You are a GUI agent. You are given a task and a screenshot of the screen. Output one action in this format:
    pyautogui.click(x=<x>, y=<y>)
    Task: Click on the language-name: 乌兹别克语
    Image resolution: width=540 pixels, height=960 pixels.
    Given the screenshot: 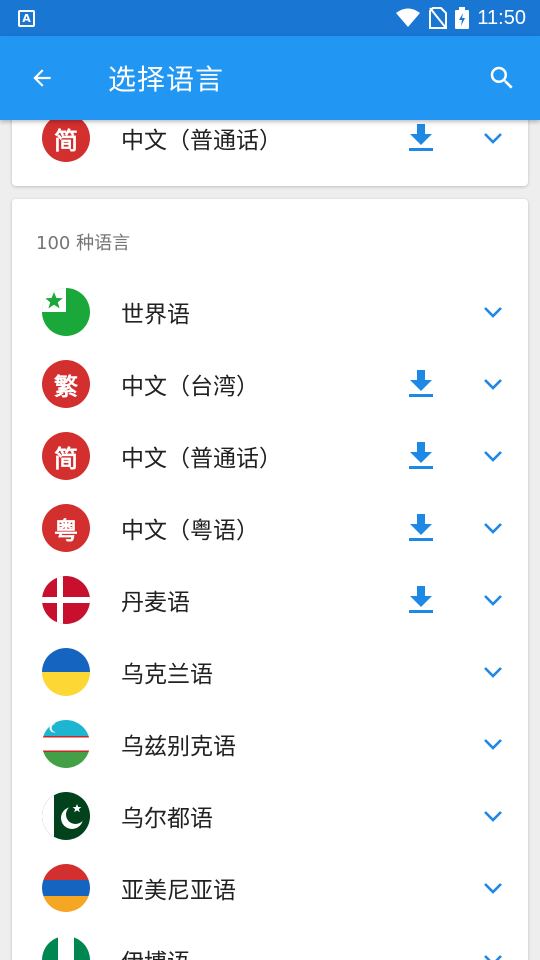 What is the action you would take?
    pyautogui.click(x=178, y=747)
    